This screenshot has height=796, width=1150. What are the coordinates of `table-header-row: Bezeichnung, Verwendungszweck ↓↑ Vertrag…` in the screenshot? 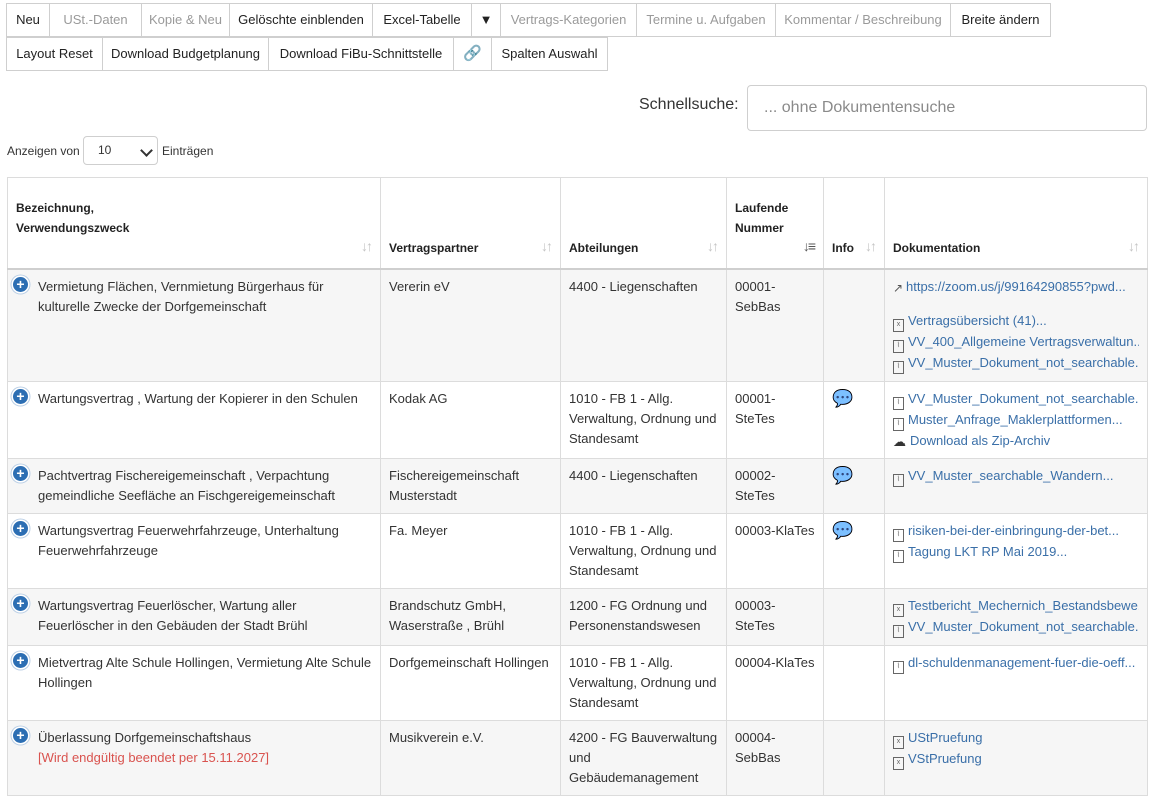 It's located at (577, 223).